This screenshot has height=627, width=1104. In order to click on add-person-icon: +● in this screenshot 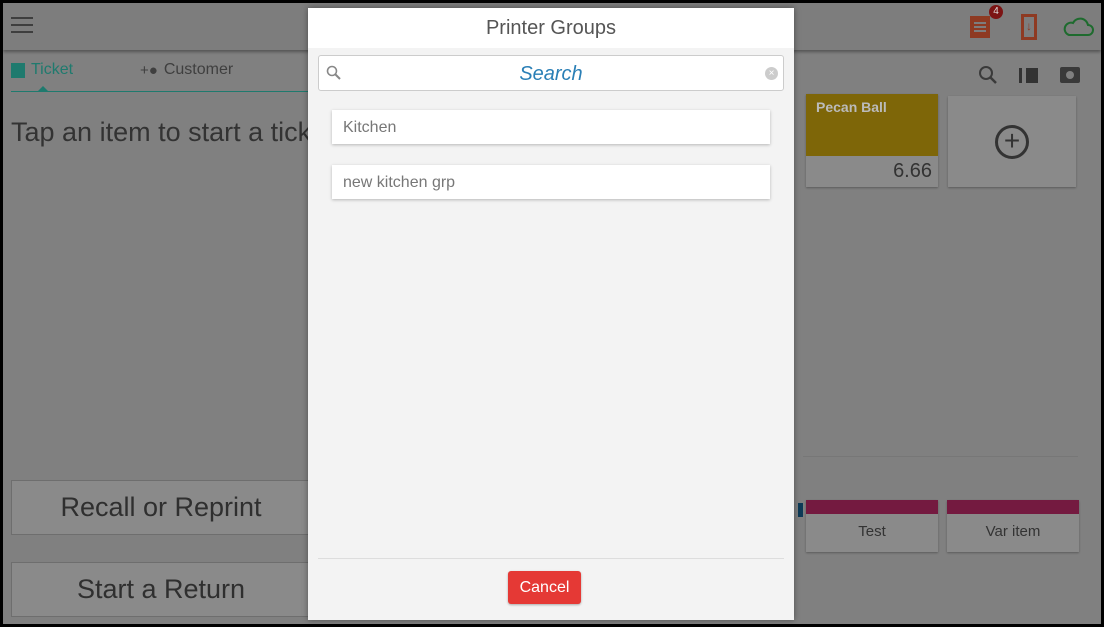, I will do `click(149, 70)`.